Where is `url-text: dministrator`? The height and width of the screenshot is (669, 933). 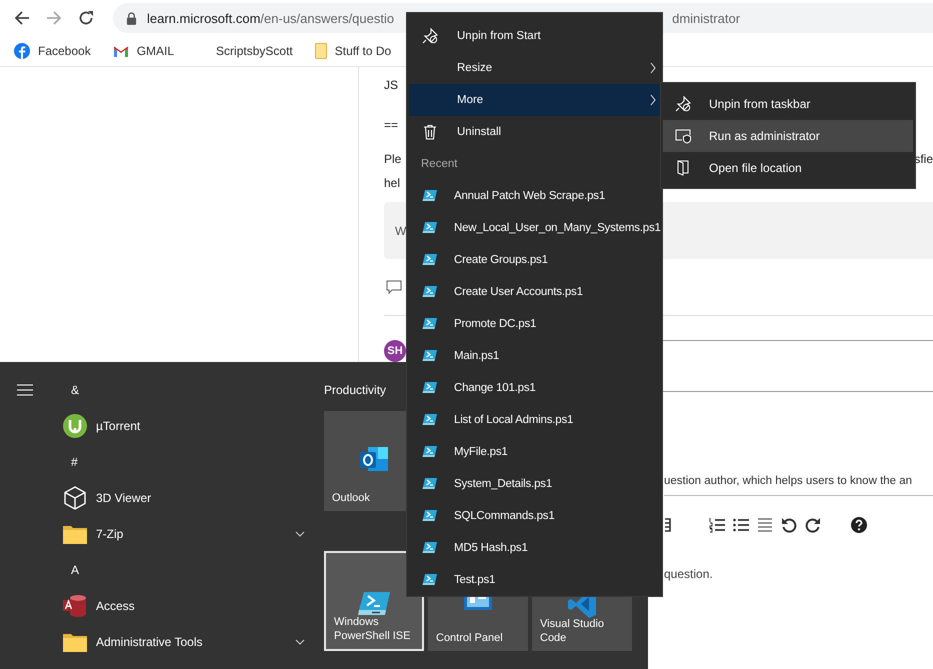
url-text: dministrator is located at coordinates (706, 18).